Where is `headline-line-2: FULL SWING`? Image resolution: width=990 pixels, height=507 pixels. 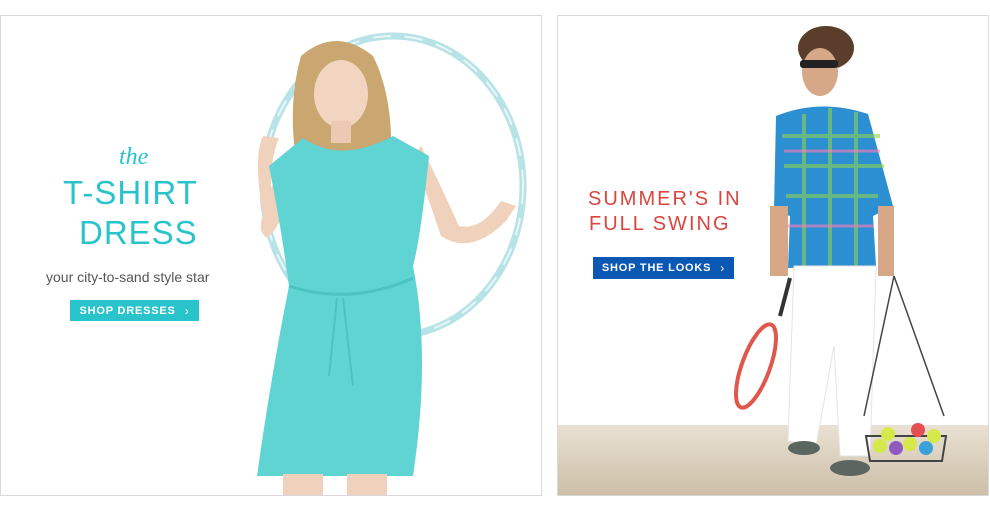
headline-line-2: FULL SWING is located at coordinates (660, 224).